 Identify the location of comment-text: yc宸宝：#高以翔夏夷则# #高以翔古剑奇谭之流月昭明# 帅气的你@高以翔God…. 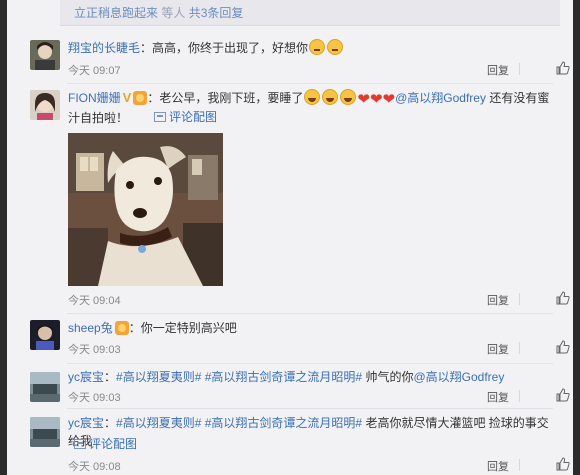
(286, 377).